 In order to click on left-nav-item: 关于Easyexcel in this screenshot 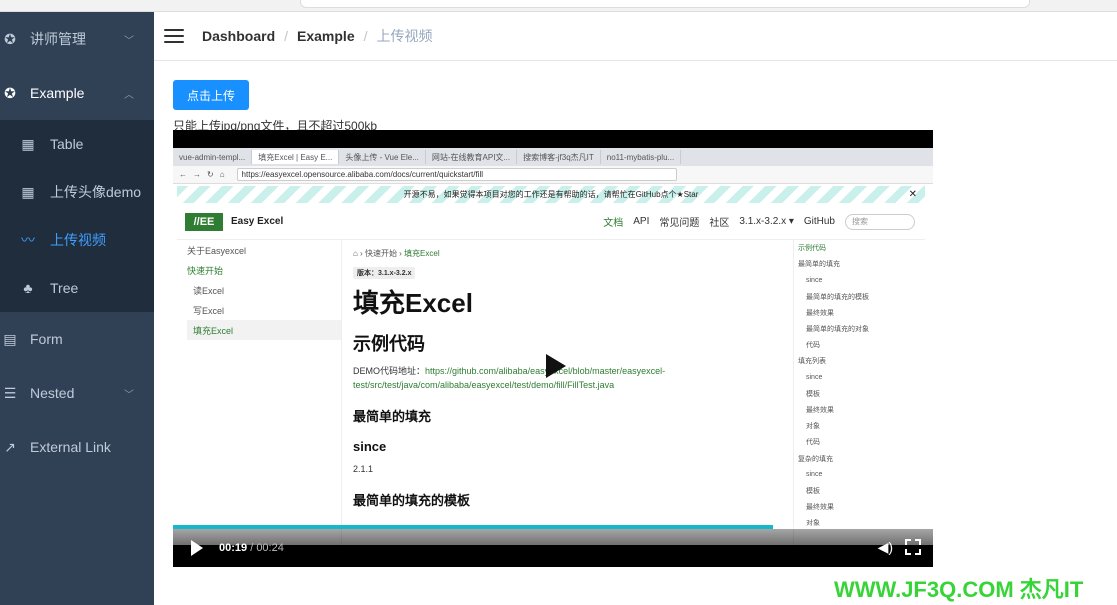, I will do `click(217, 250)`.